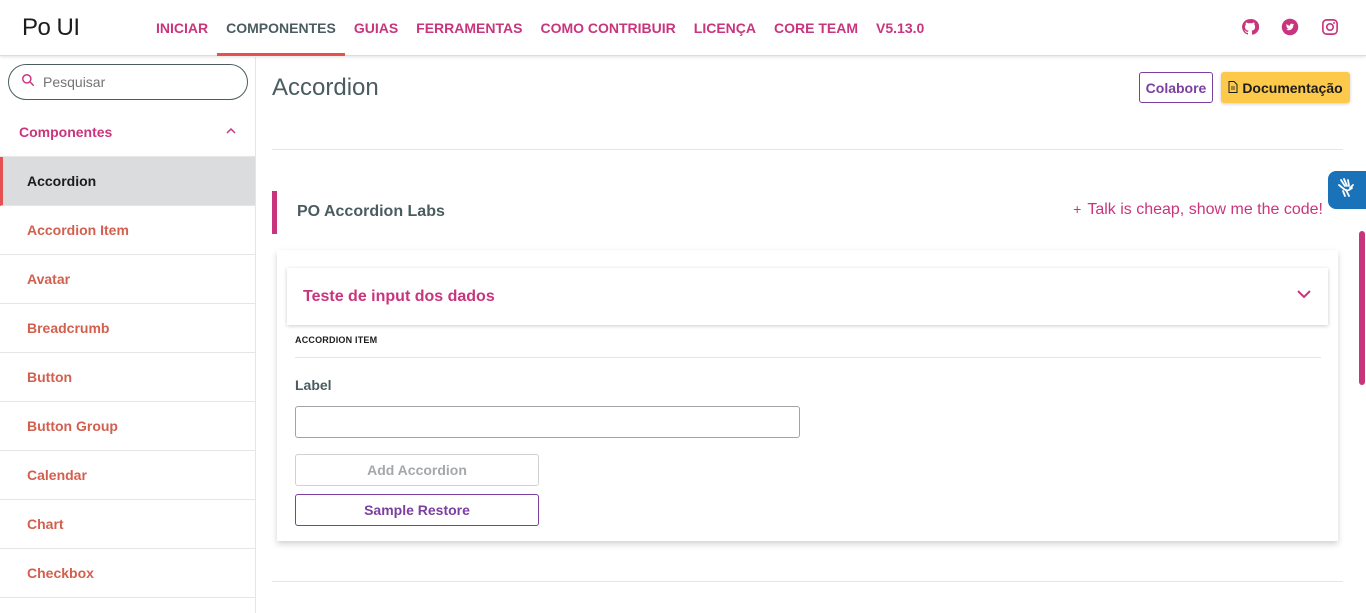 The height and width of the screenshot is (613, 1366). What do you see at coordinates (1233, 88) in the screenshot?
I see `document-icon` at bounding box center [1233, 88].